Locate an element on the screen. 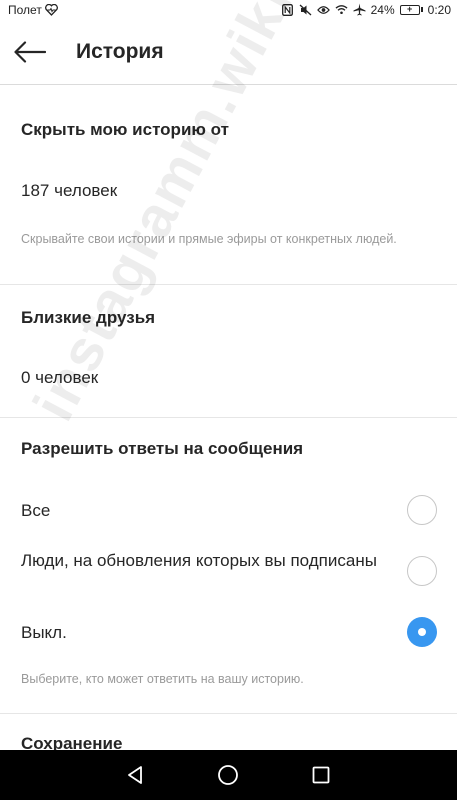  nav-home-button is located at coordinates (228, 775).